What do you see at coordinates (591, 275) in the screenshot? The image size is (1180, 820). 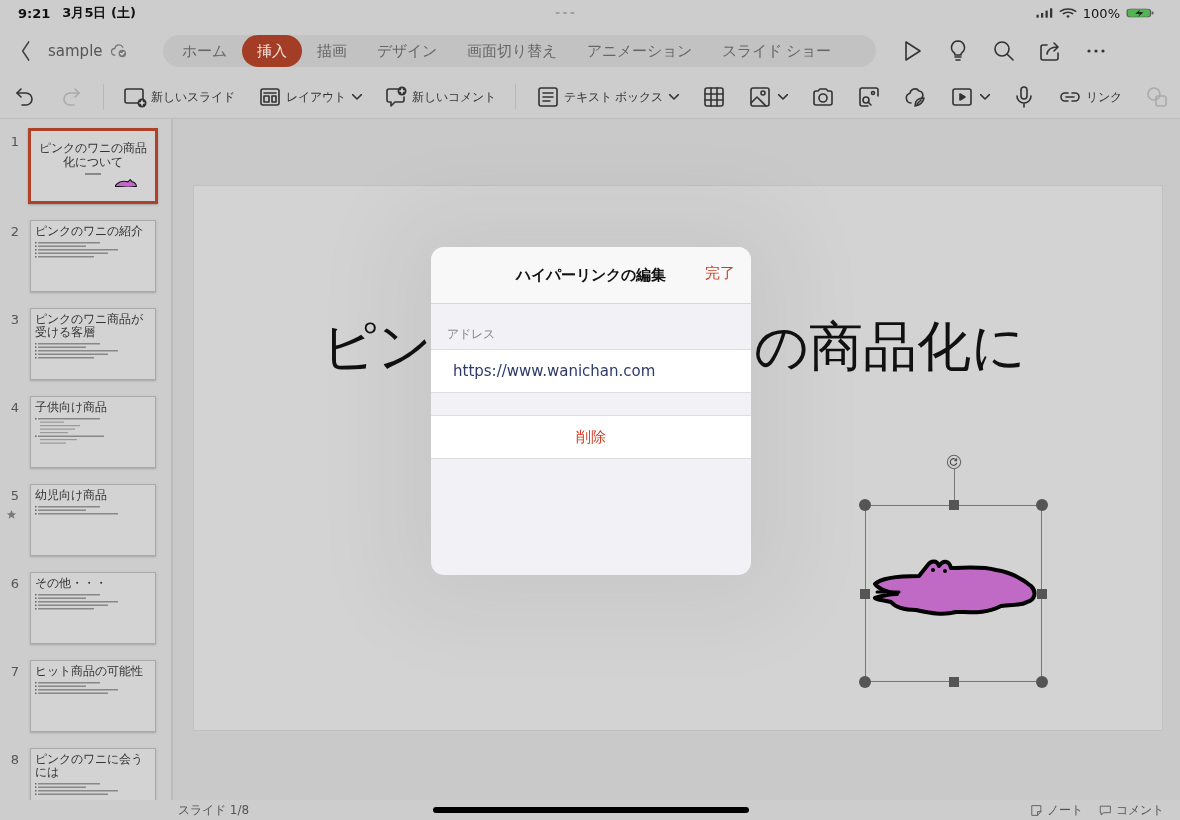 I see `dialog-title: ハイパーリンクの編集` at bounding box center [591, 275].